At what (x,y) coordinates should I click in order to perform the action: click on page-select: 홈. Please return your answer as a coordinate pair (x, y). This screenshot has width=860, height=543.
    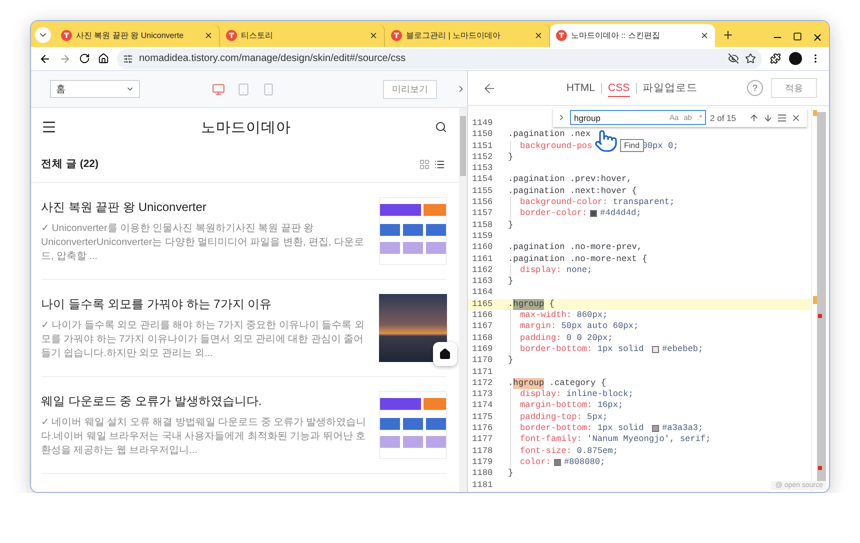
    Looking at the image, I should click on (95, 89).